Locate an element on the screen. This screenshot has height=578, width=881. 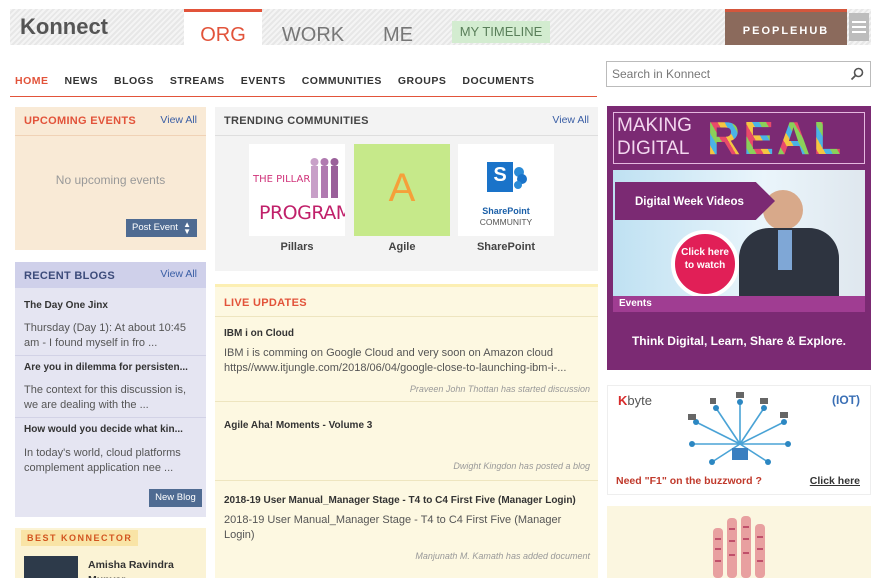
pillars-logo: THE PILLAR PROGRAM is located at coordinates (297, 190).